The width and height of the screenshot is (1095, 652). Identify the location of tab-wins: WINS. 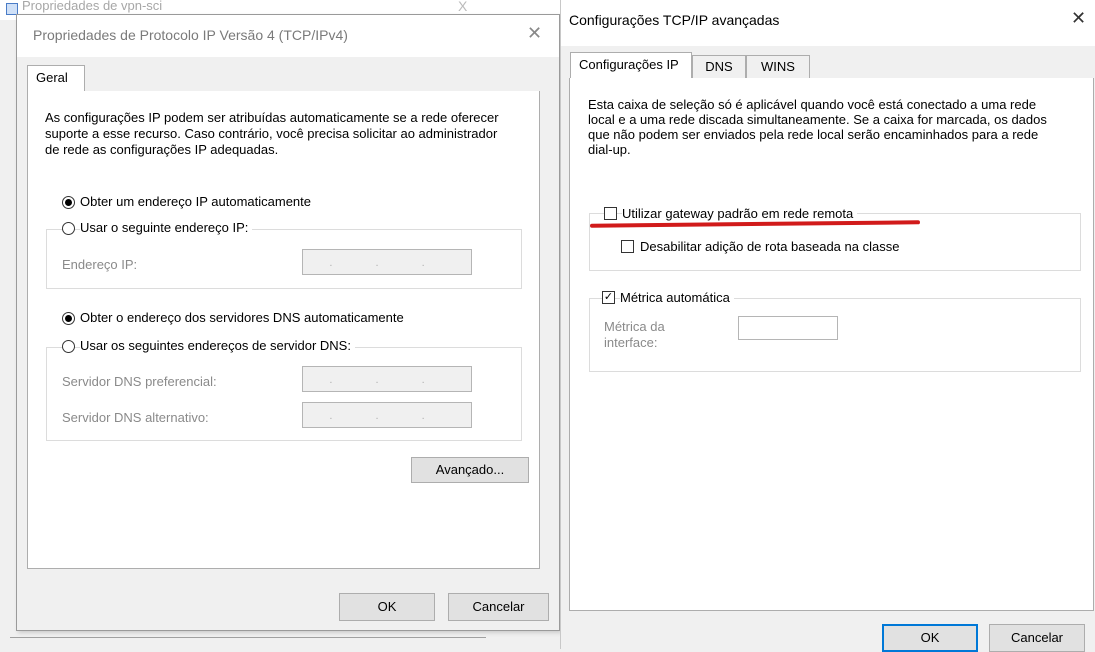
(778, 66).